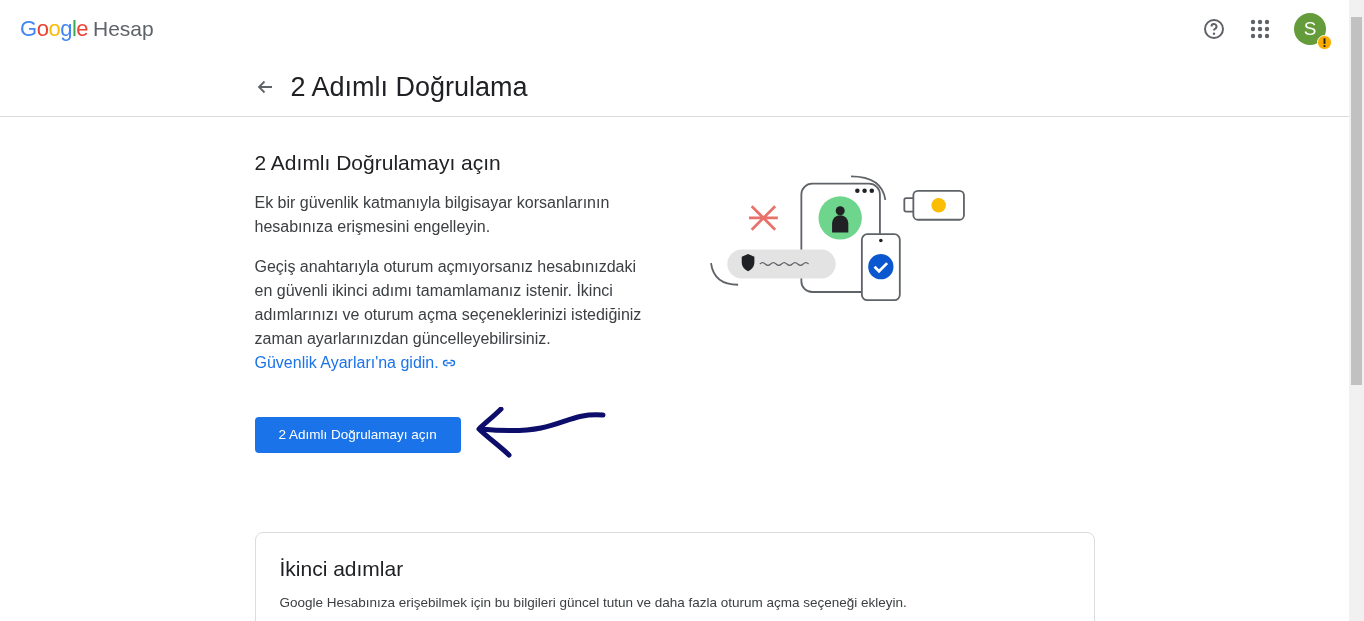  What do you see at coordinates (123, 29) in the screenshot?
I see `product-name: Hesap` at bounding box center [123, 29].